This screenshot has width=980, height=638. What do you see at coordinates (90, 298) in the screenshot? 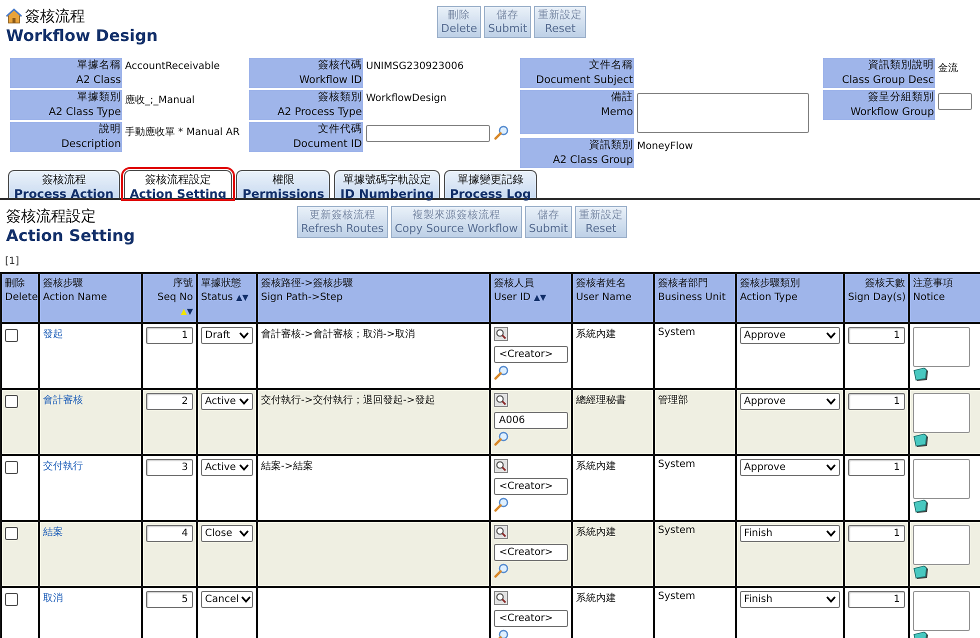
I see `column-header: 簽核步驟 Action Name` at bounding box center [90, 298].